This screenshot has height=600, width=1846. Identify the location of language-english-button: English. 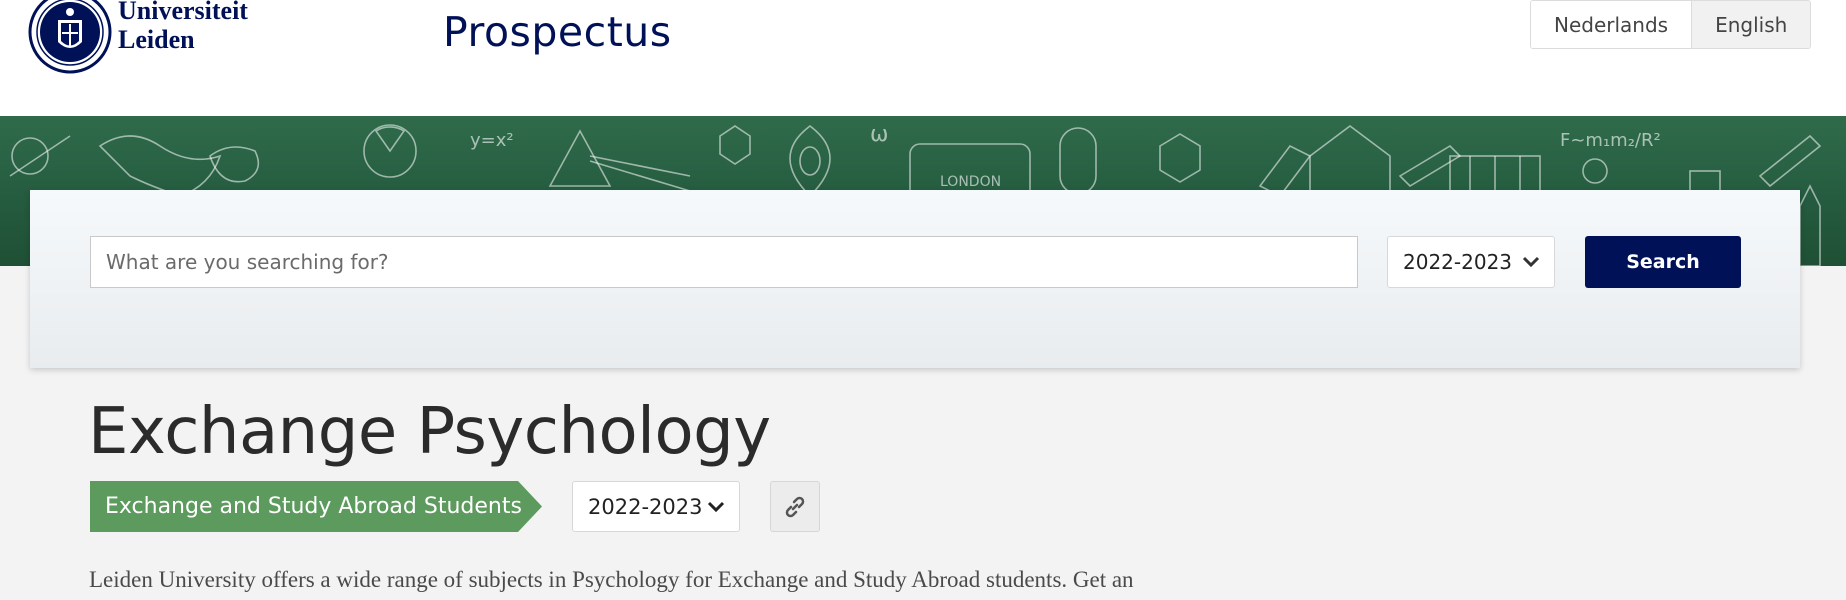
(1751, 24).